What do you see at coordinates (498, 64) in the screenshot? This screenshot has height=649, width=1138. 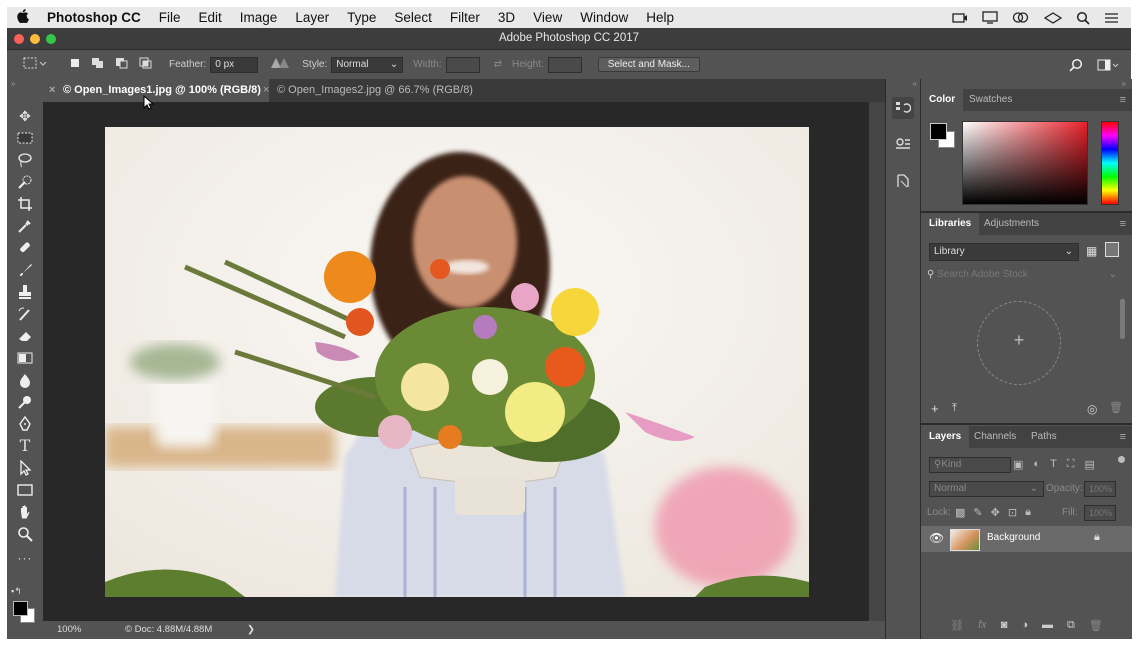 I see `swap-dimensions-icon: ⇄` at bounding box center [498, 64].